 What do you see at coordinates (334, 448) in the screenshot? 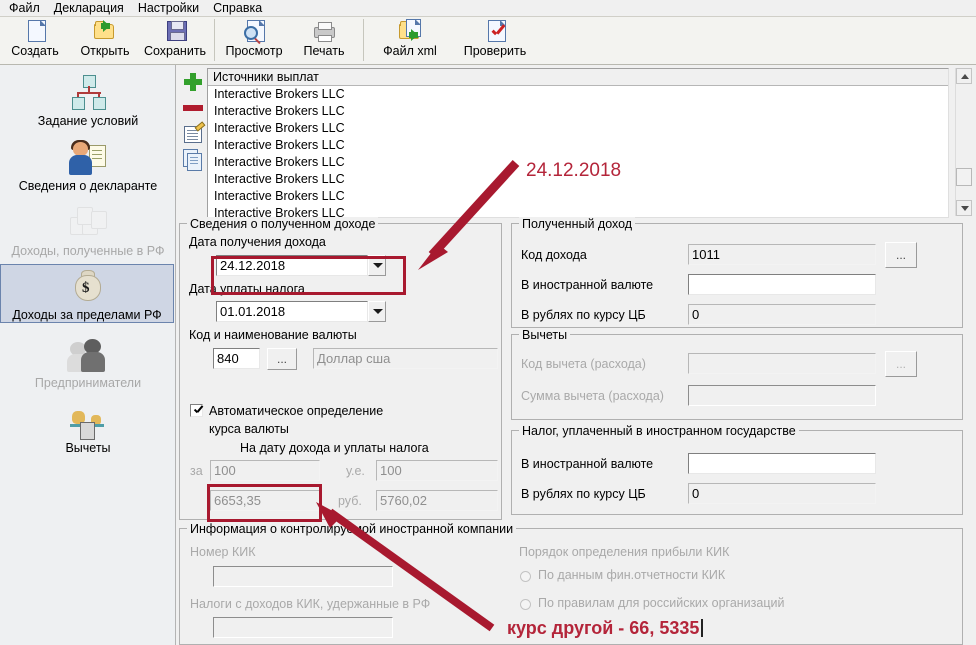
I see `on-date-label: На дату дохода и уплаты налога` at bounding box center [334, 448].